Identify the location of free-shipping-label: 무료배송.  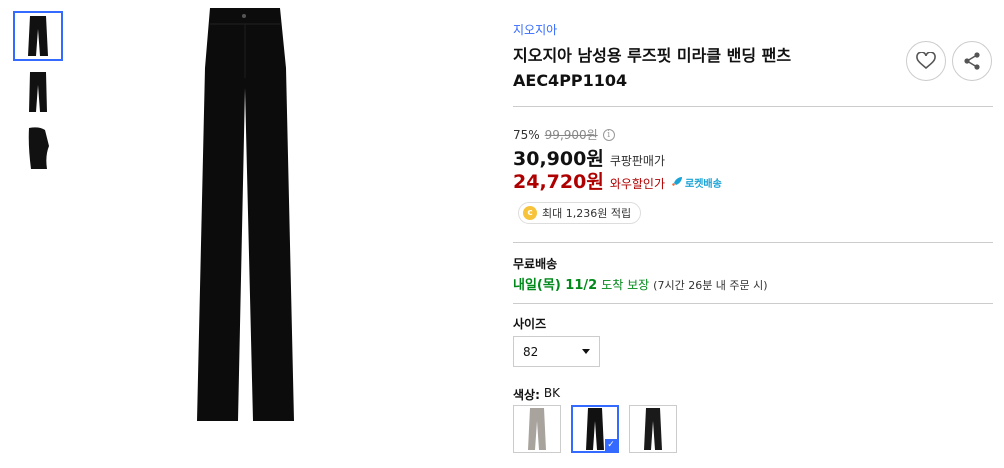
(535, 264).